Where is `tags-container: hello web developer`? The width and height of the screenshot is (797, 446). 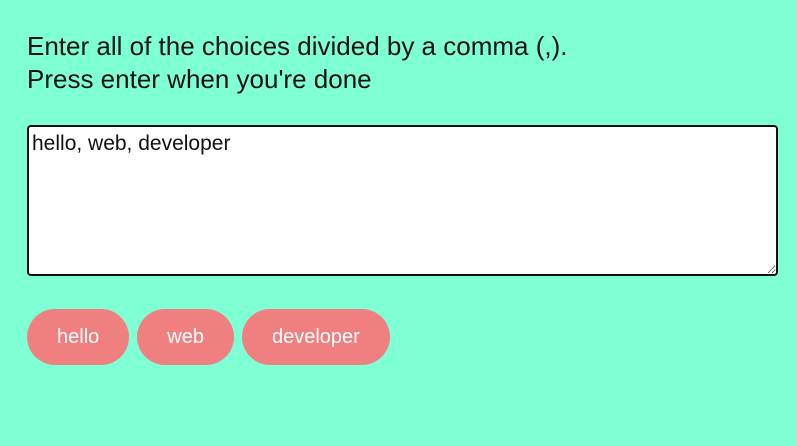
tags-container: hello web developer is located at coordinates (402, 337).